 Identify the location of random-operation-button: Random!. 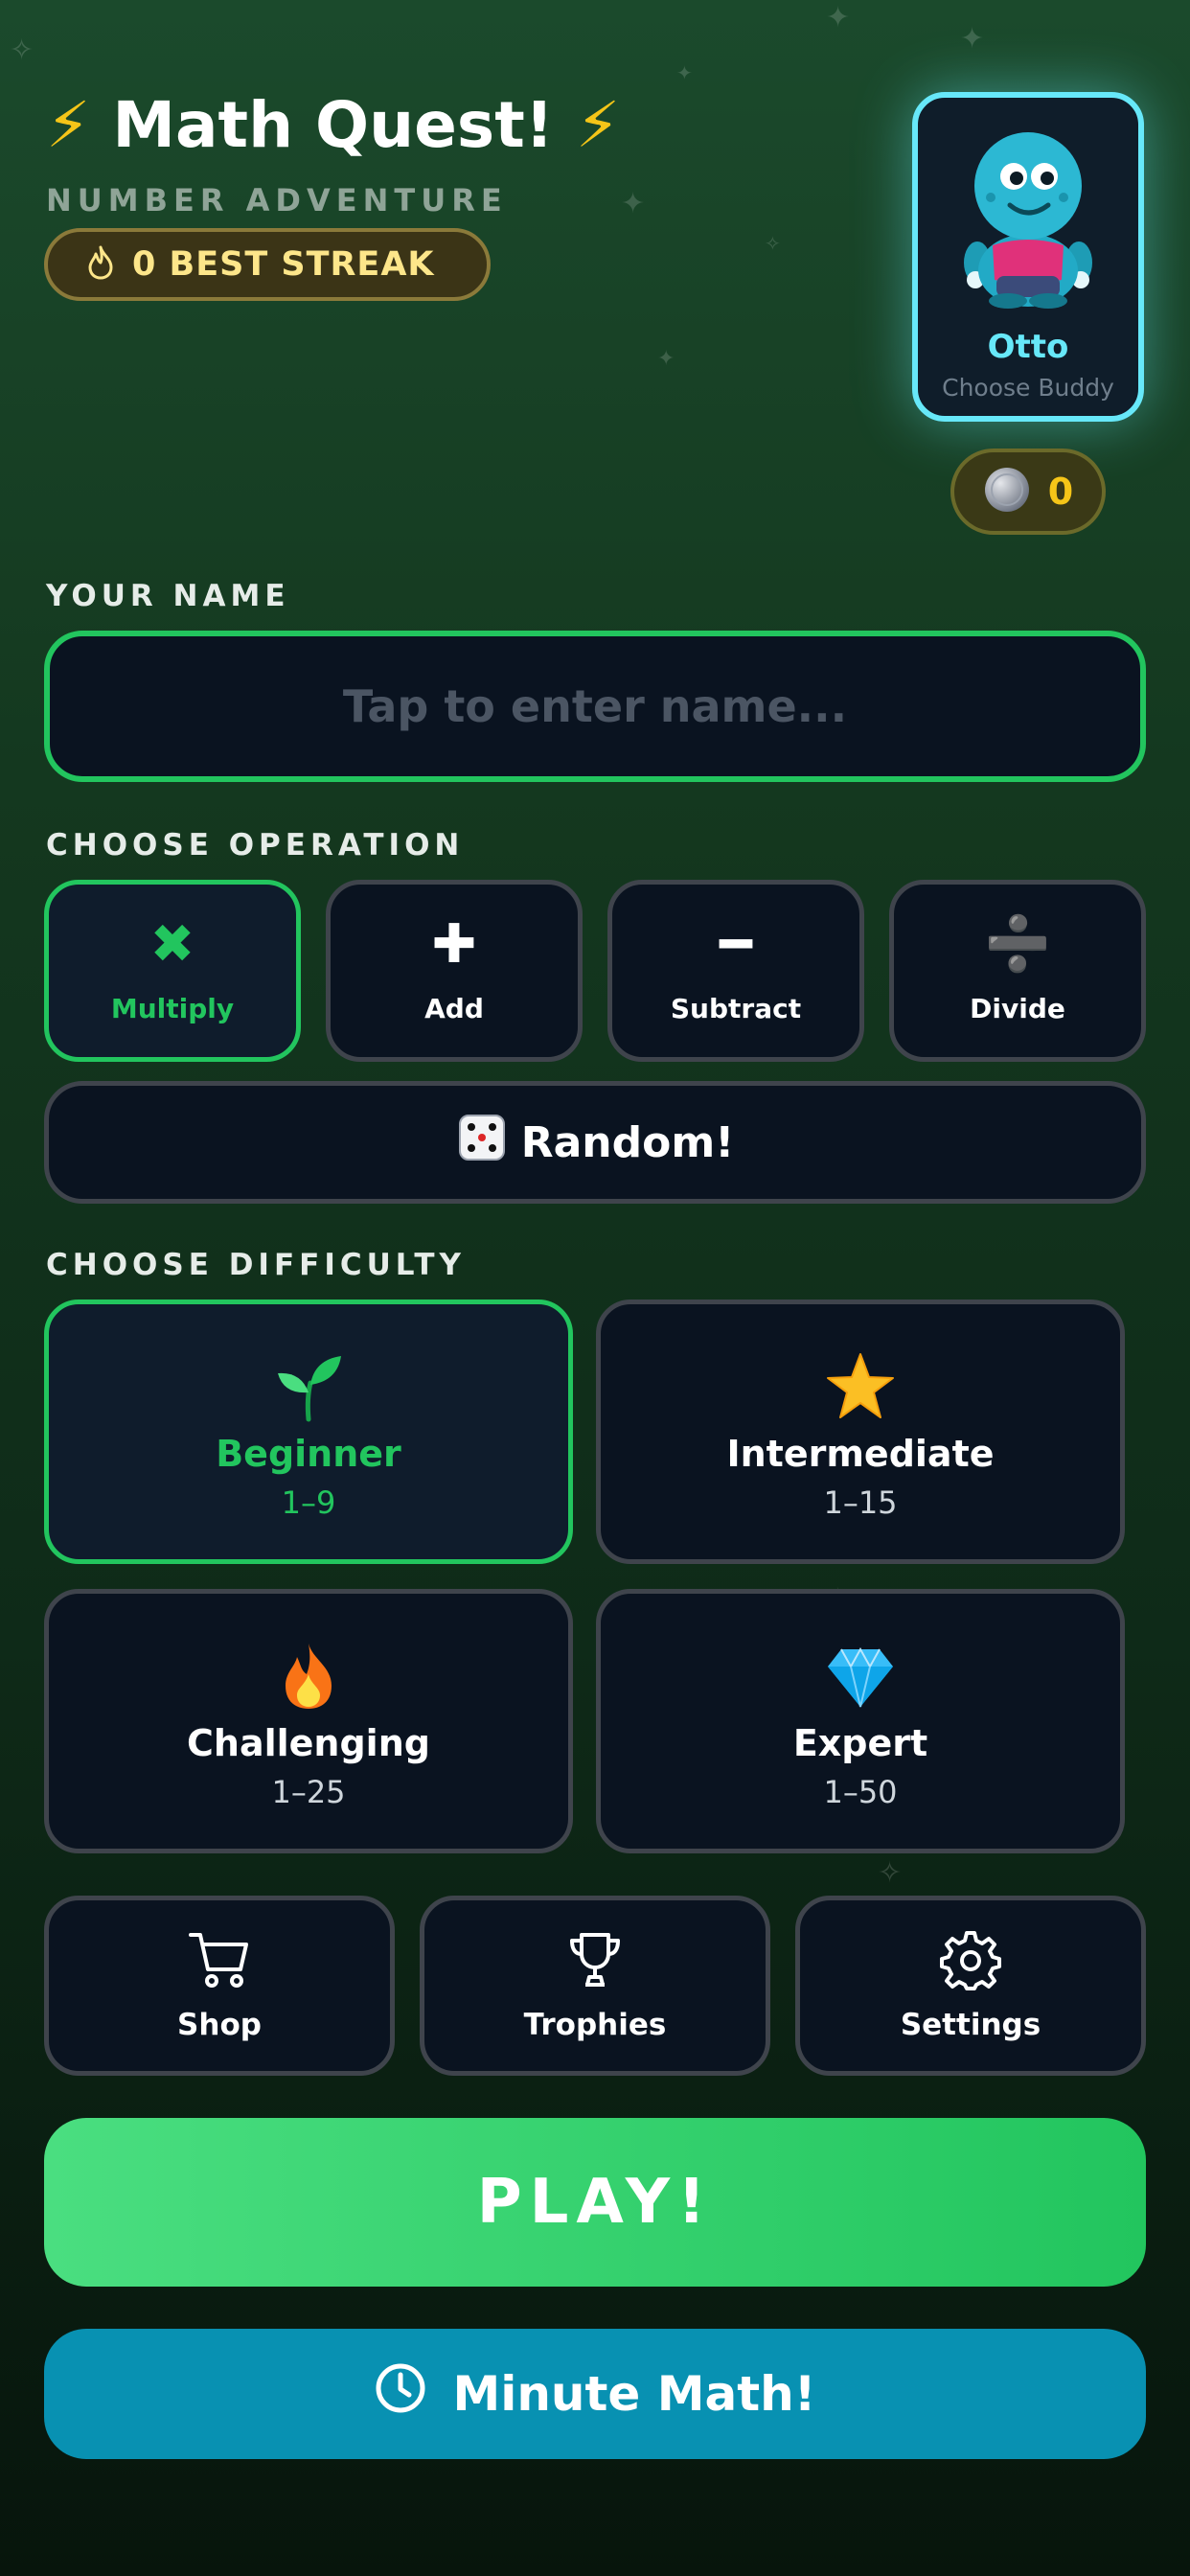
(595, 1142).